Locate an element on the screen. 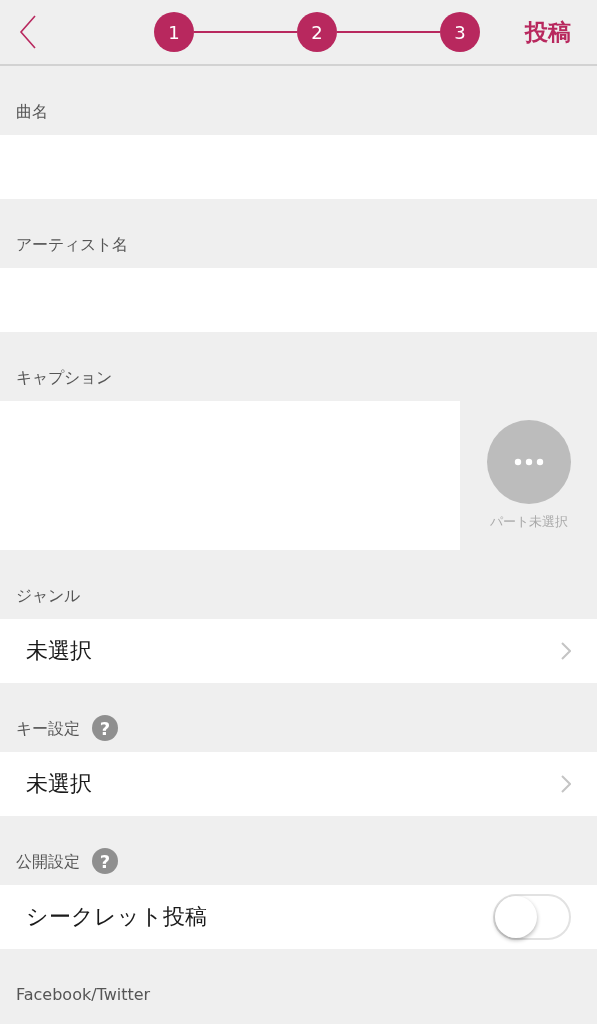 The width and height of the screenshot is (597, 1024). section-label: アーティスト名 is located at coordinates (72, 245).